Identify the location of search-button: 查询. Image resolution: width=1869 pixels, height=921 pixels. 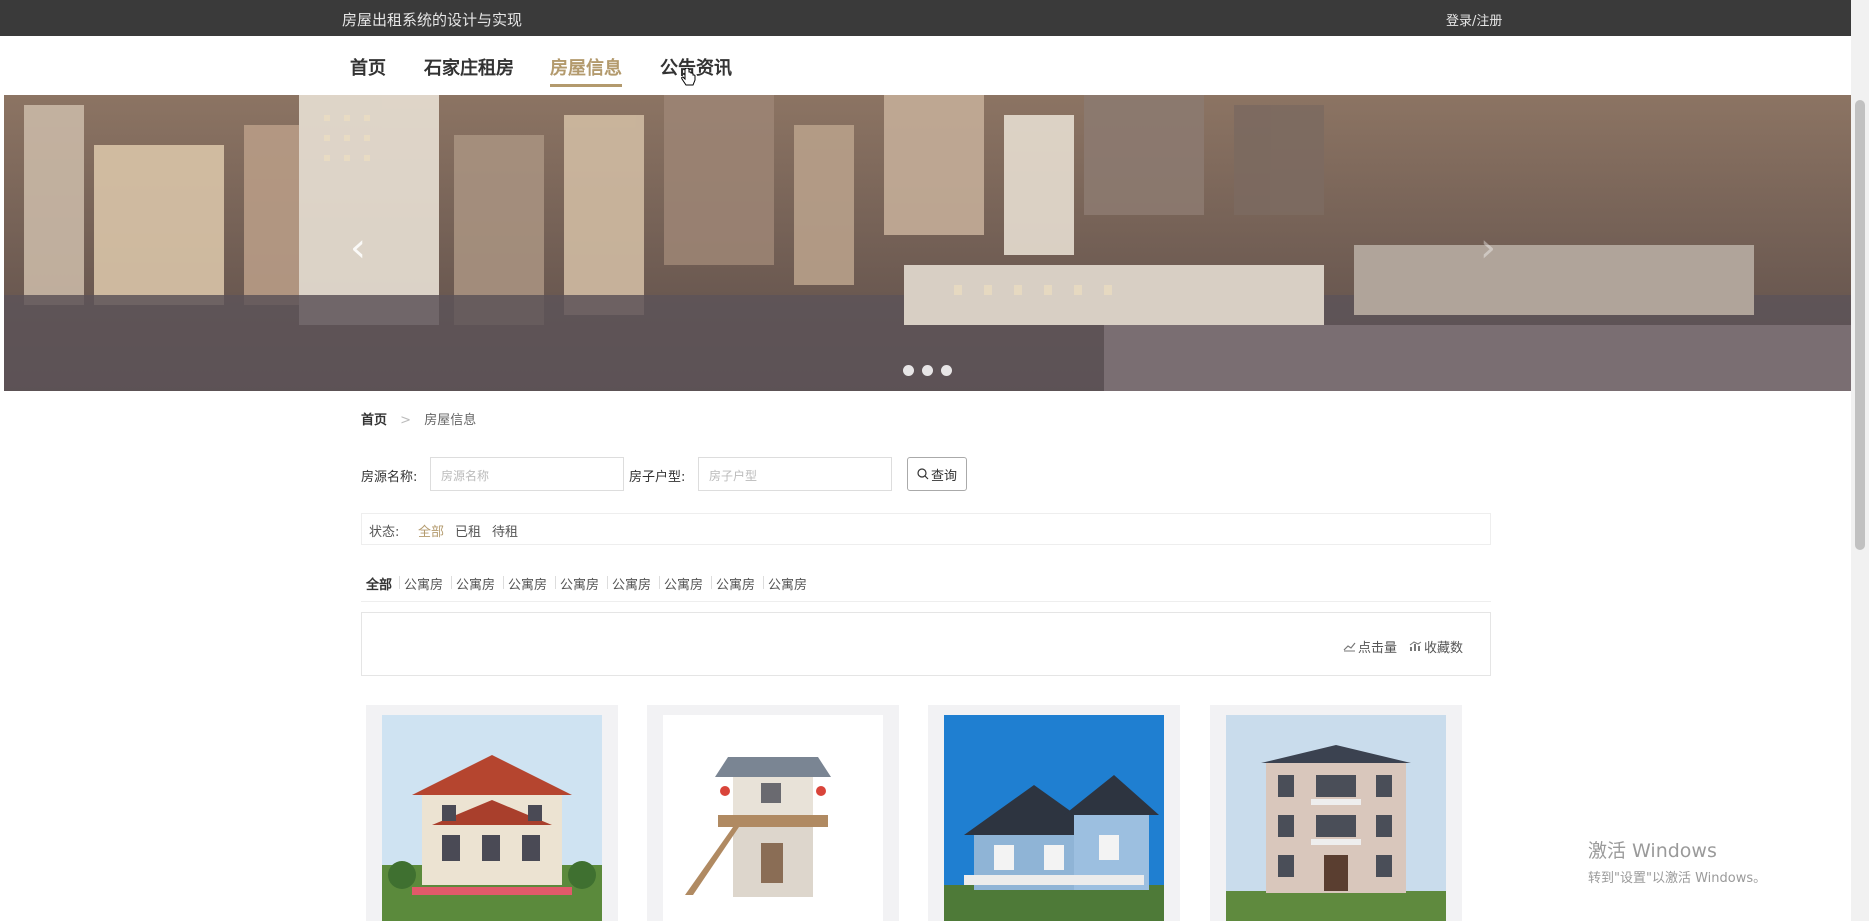
(937, 474).